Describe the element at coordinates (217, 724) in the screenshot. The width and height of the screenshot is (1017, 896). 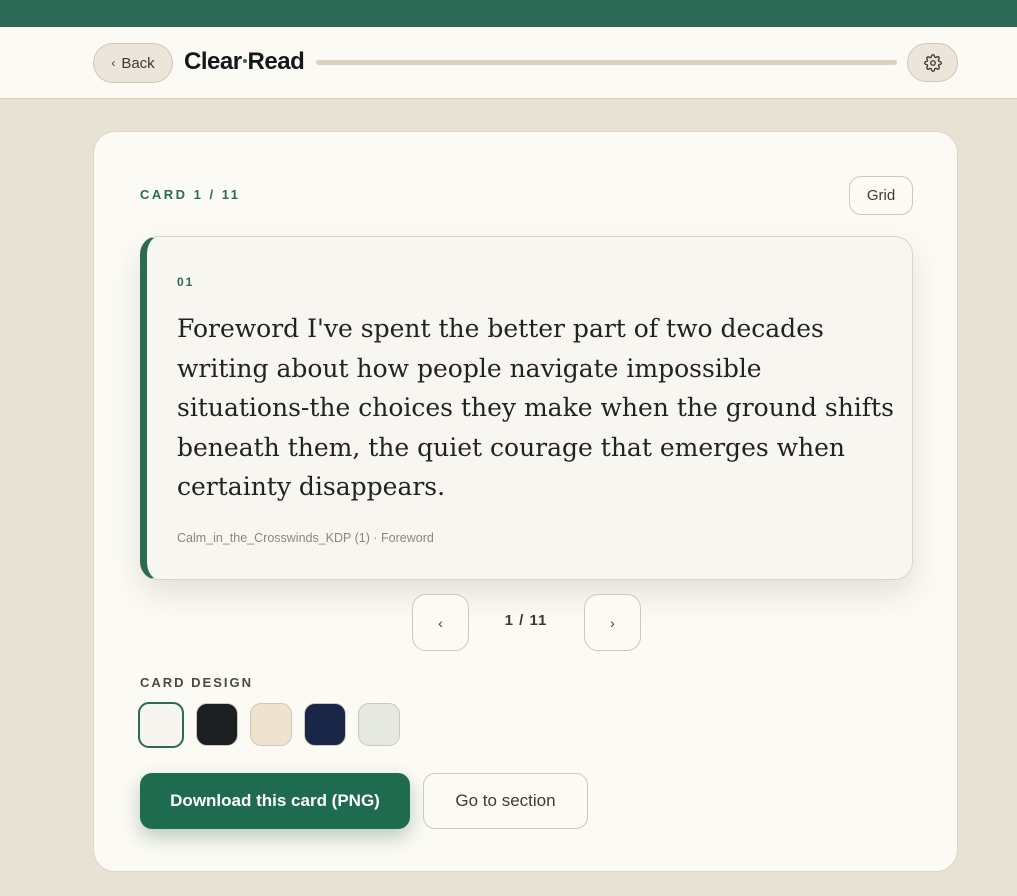
I see `swatch-black` at that location.